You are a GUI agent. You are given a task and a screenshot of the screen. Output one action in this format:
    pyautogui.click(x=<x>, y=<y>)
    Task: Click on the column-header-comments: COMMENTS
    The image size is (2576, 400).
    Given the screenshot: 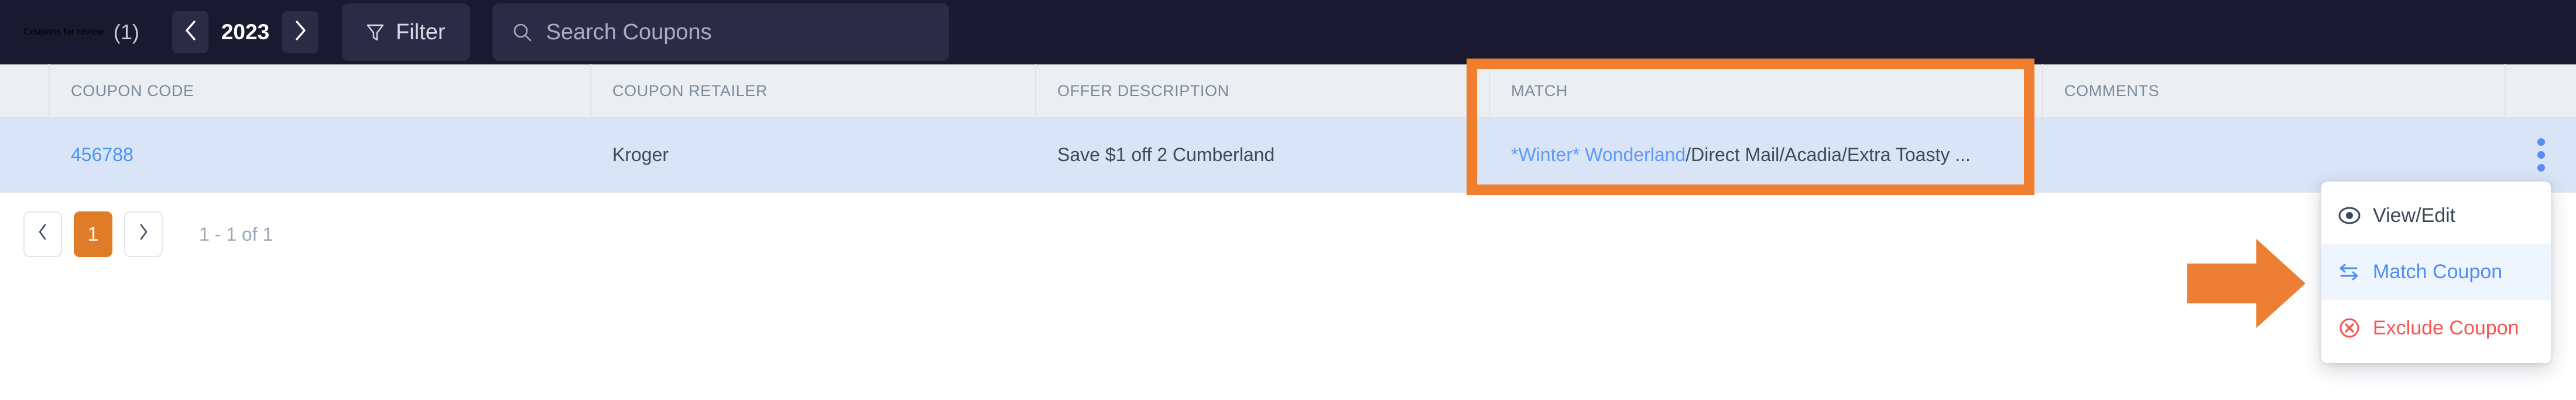 What is the action you would take?
    pyautogui.click(x=2274, y=91)
    